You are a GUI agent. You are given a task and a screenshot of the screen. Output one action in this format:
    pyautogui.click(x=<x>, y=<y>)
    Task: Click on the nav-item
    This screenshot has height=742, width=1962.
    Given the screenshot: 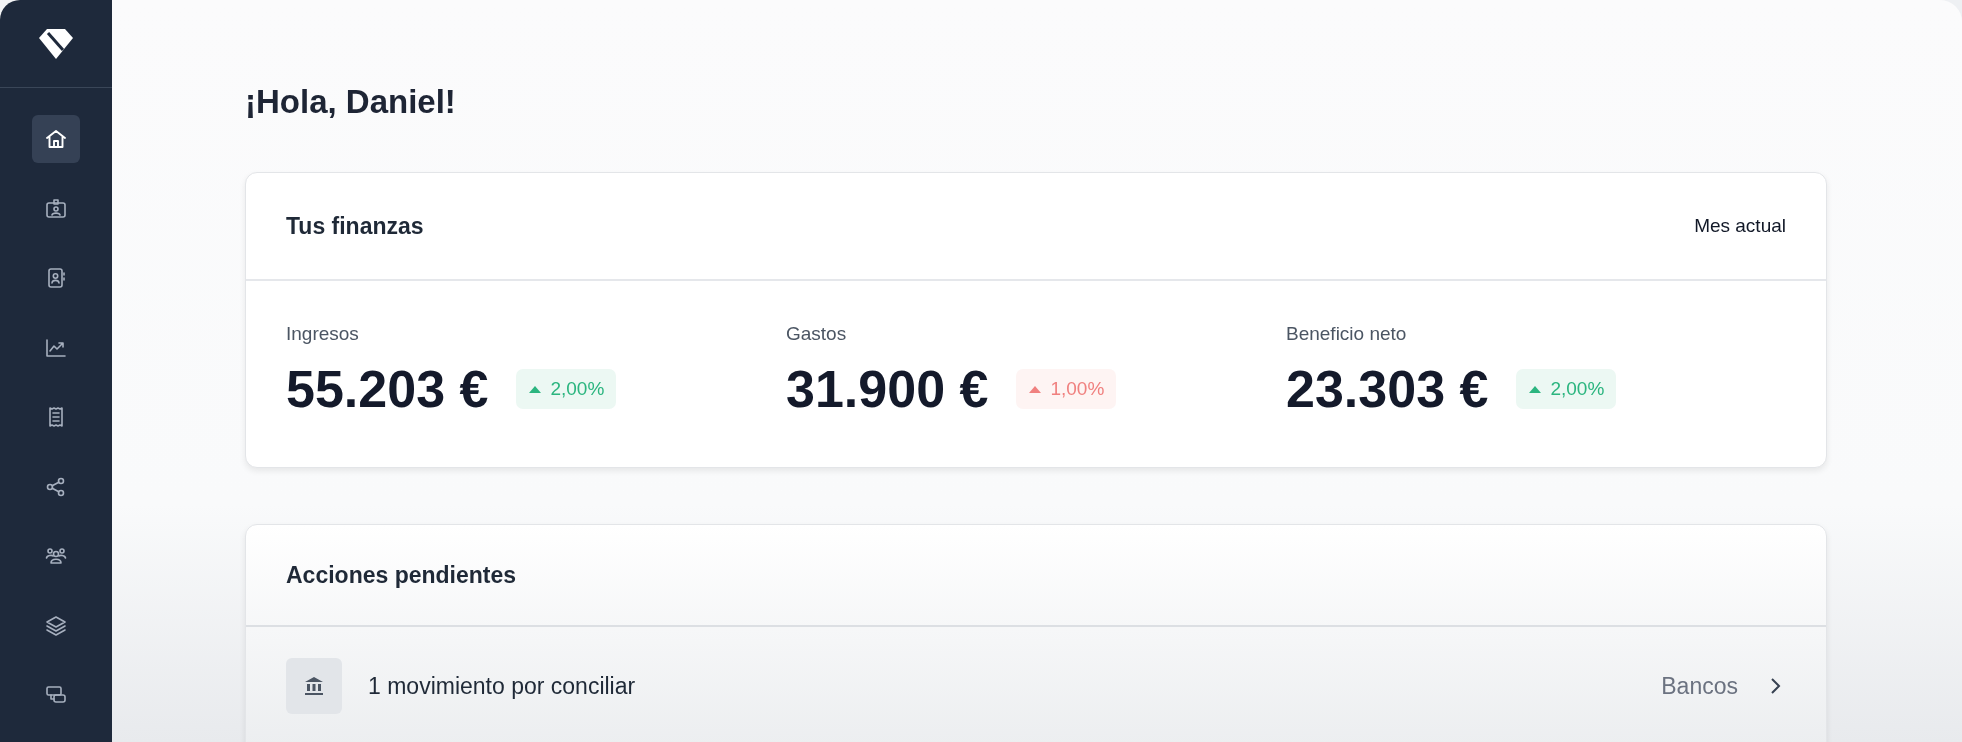 What is the action you would take?
    pyautogui.click(x=56, y=139)
    